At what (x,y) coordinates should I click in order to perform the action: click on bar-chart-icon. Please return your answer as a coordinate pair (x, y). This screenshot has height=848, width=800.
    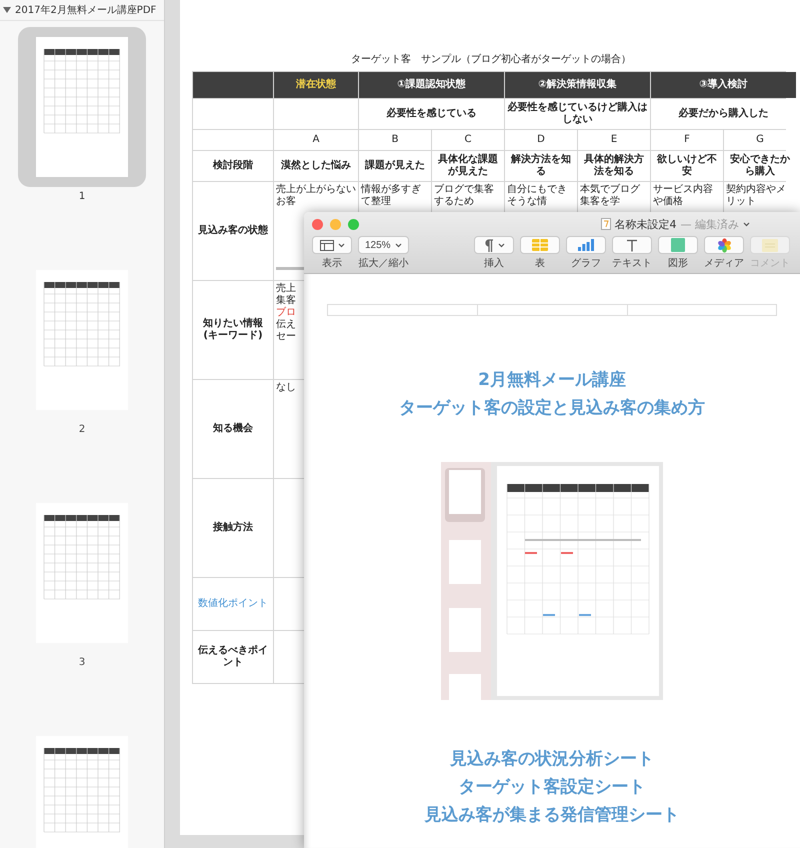
    Looking at the image, I should click on (586, 245).